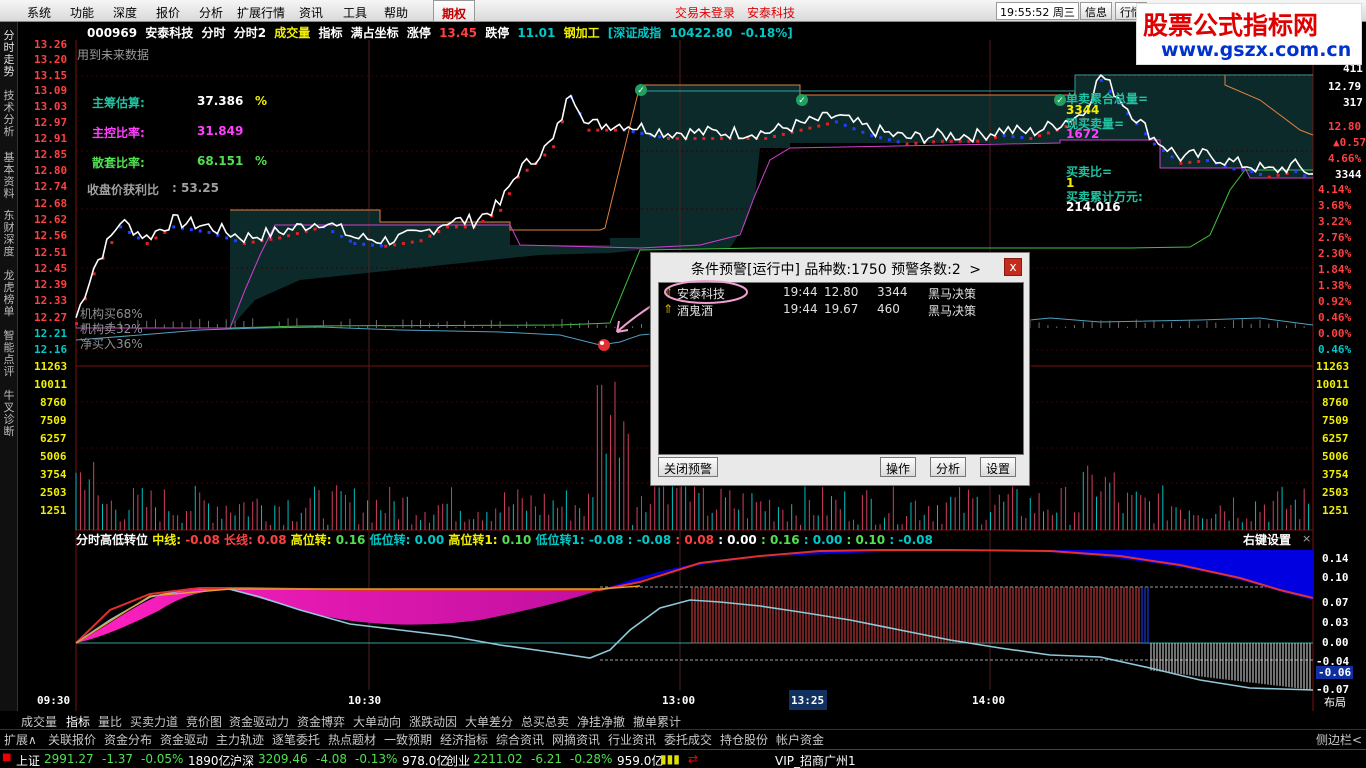 The width and height of the screenshot is (1366, 768). I want to click on tab-big-order: 大单动向, so click(377, 721).